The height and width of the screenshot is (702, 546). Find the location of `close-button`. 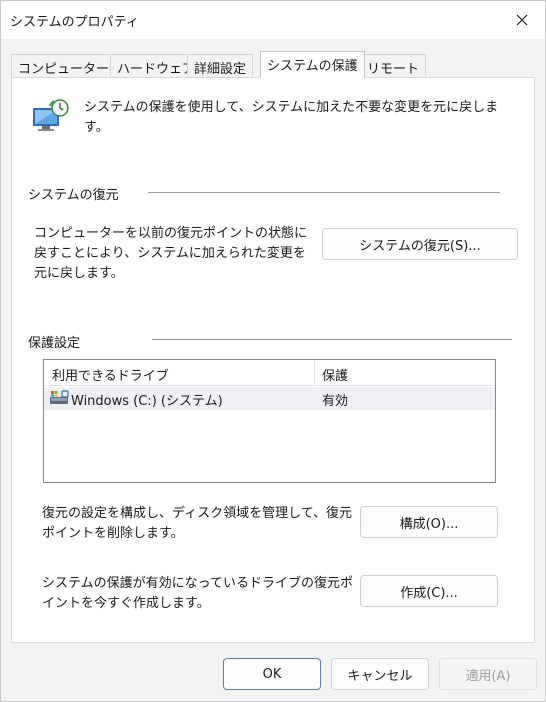

close-button is located at coordinates (522, 20).